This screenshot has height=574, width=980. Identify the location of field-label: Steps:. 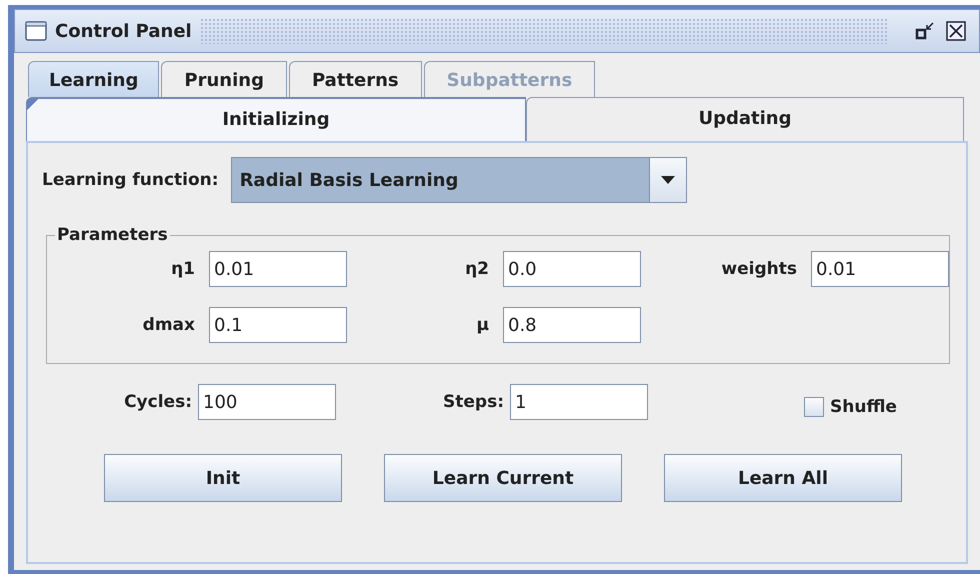
(473, 402).